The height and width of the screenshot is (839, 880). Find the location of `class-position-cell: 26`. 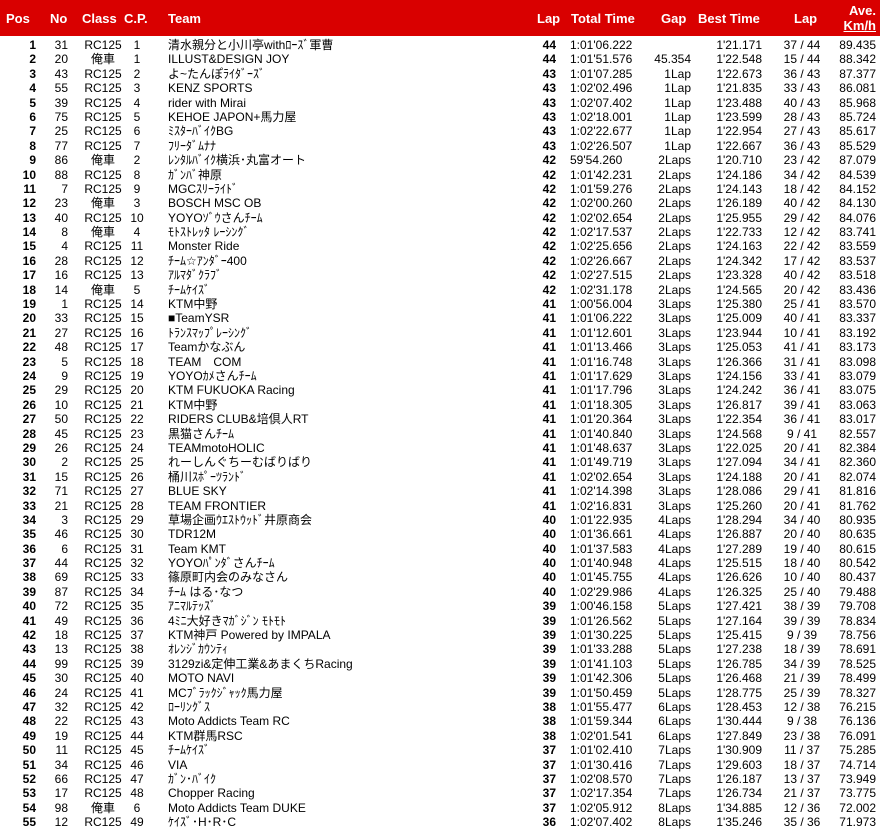

class-position-cell: 26 is located at coordinates (137, 476).